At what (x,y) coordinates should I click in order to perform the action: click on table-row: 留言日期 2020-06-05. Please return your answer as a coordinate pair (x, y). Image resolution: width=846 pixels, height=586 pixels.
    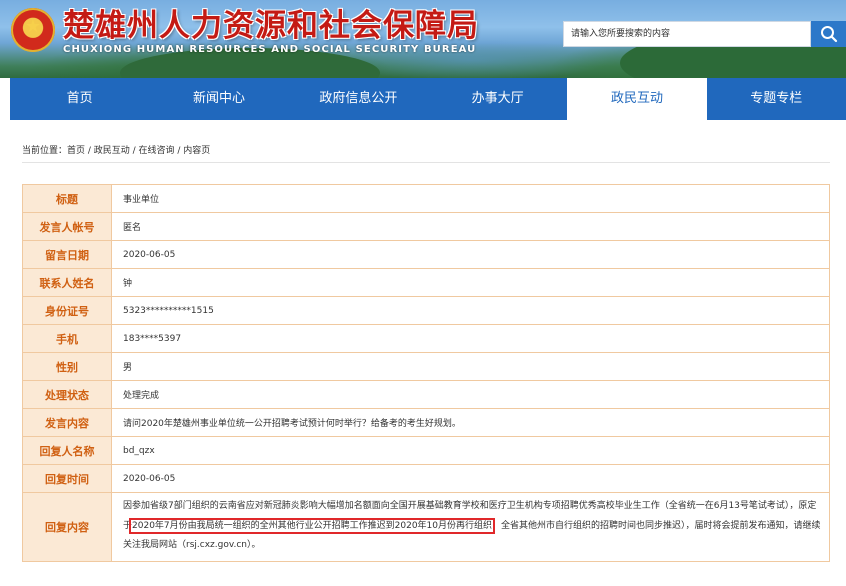
    Looking at the image, I should click on (426, 254).